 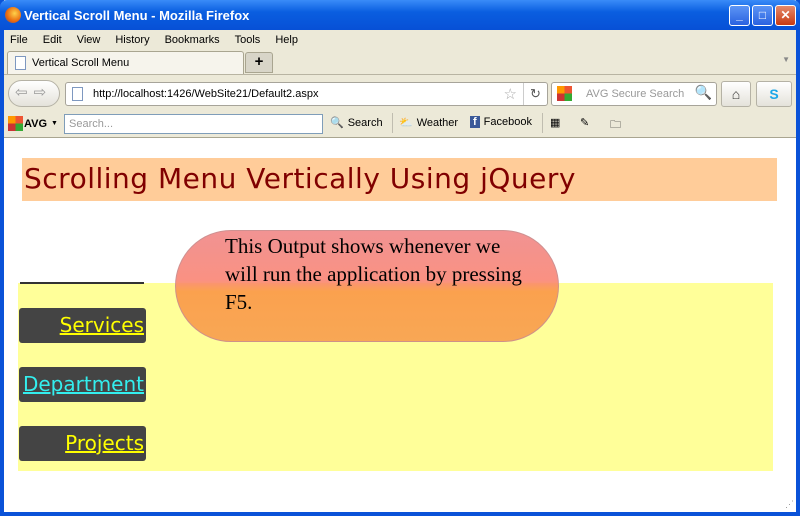 I want to click on tab-vertical-scroll-menu: Vertical Scroll Menu, so click(x=125, y=63).